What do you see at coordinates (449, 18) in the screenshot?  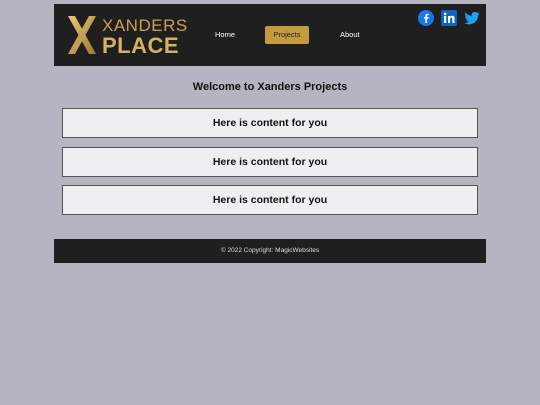 I see `linkedin-icon` at bounding box center [449, 18].